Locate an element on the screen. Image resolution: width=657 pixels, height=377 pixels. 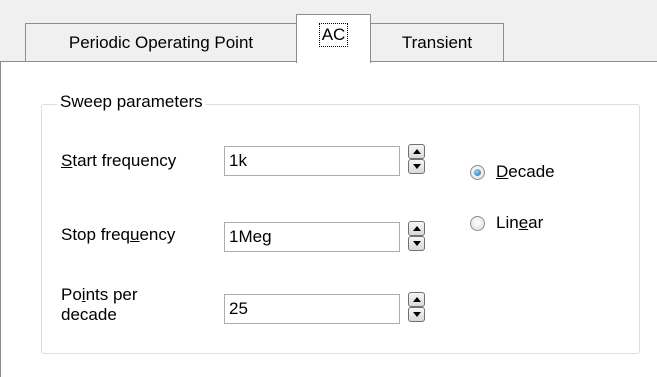
tab-label: Transient is located at coordinates (437, 42).